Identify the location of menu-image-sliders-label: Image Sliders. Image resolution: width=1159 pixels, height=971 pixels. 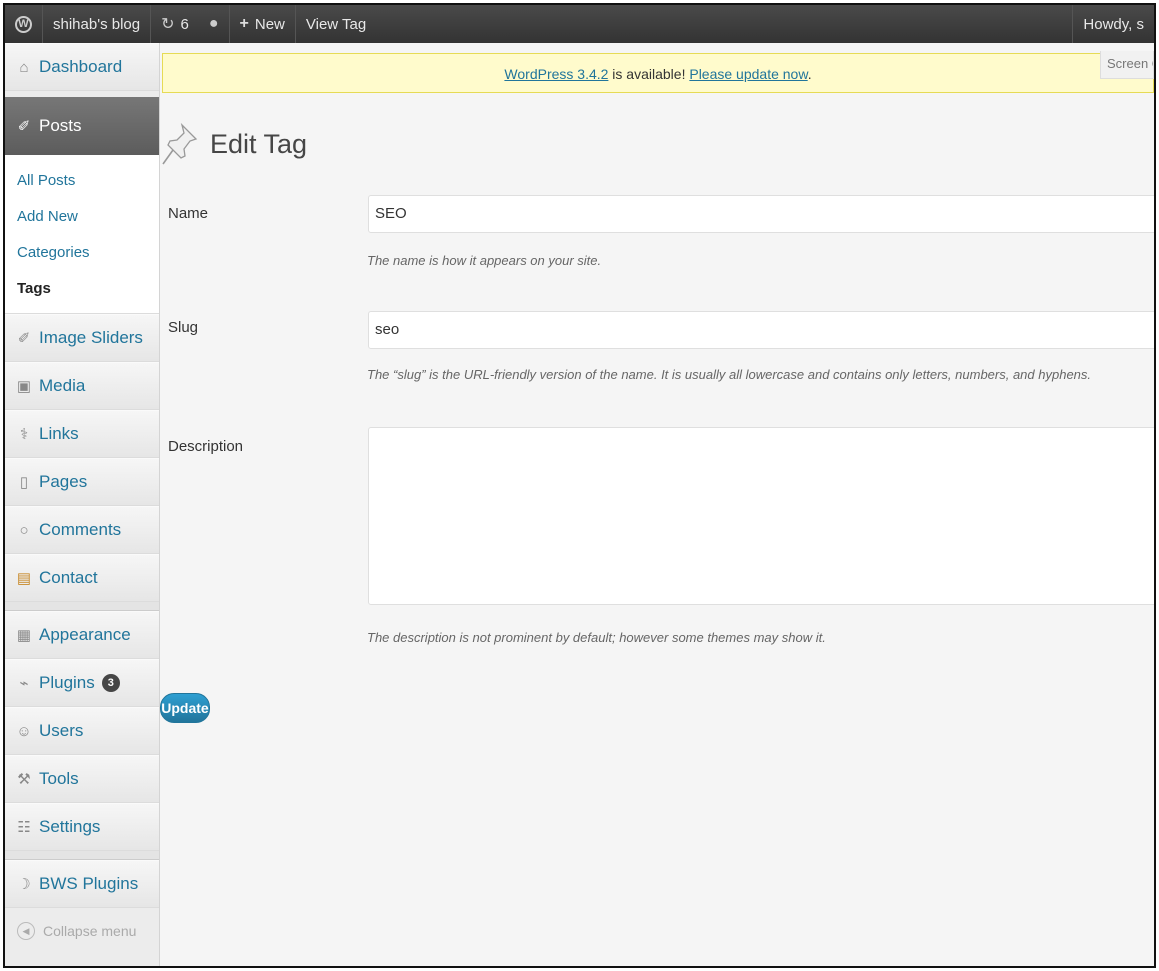
(91, 337).